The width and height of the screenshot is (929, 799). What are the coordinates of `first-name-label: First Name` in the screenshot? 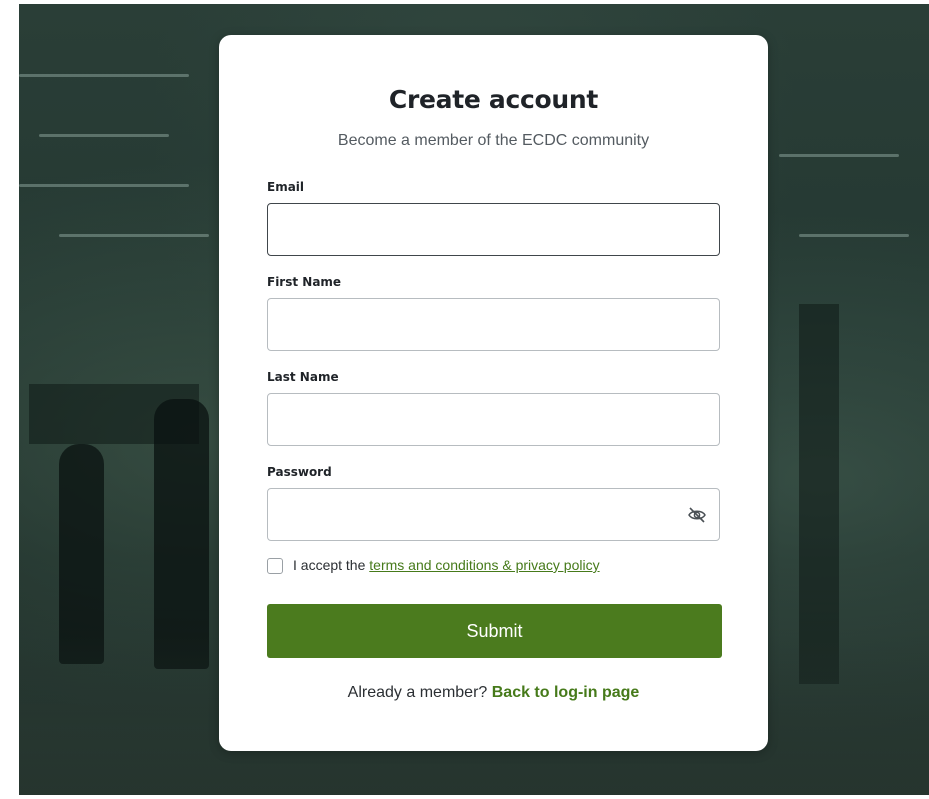 It's located at (304, 282).